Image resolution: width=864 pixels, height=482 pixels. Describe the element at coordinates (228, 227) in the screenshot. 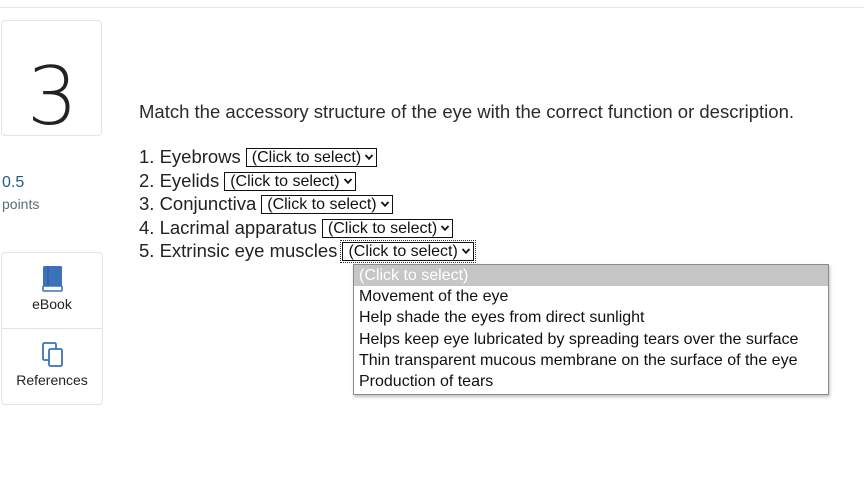

I see `match-item-label: 4. Lacrimal apparatus` at that location.